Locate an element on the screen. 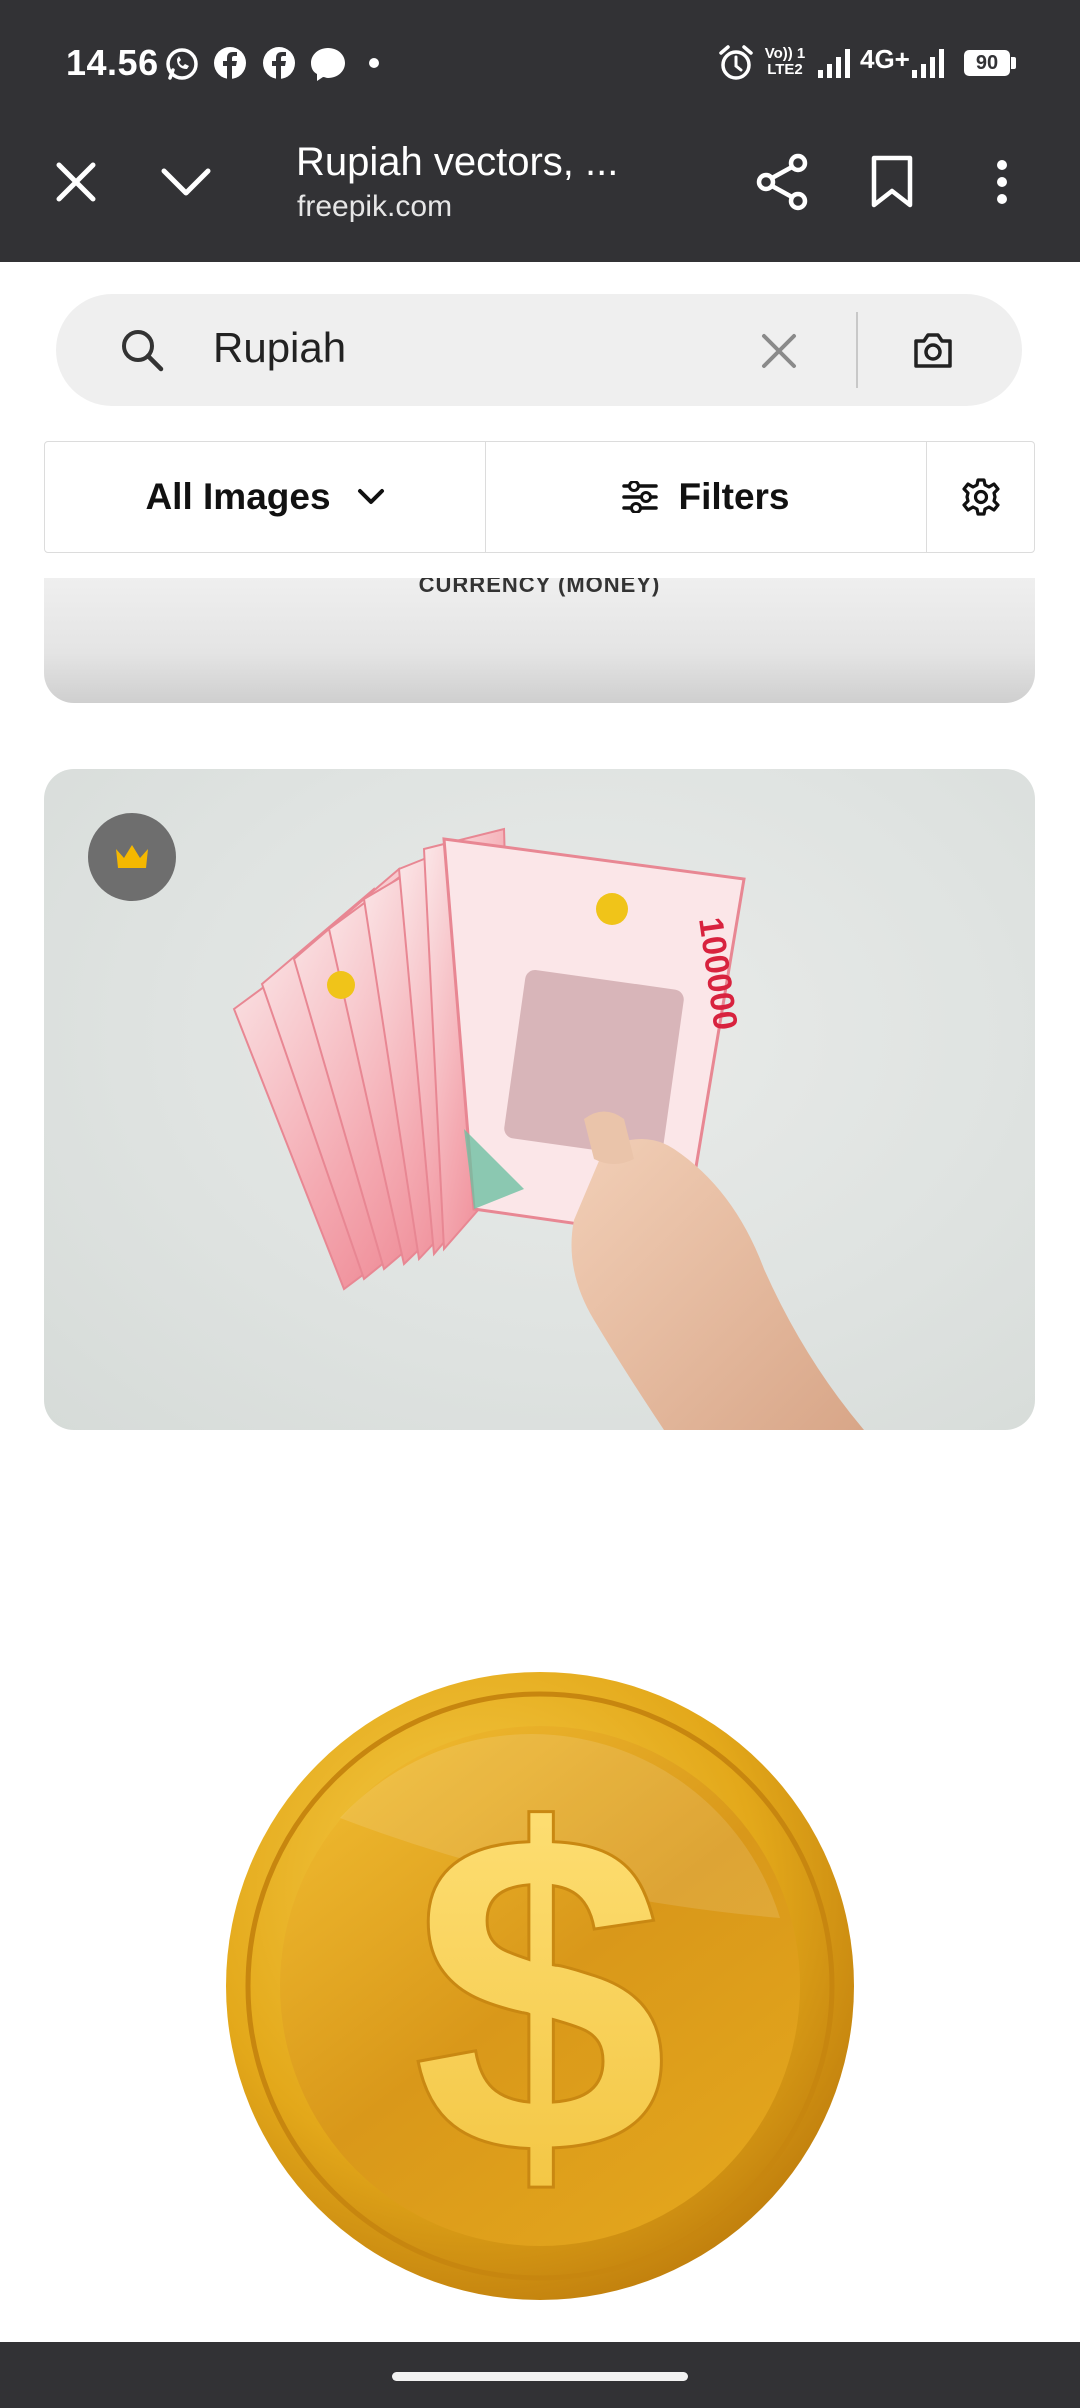  network-type: 4G+ is located at coordinates (885, 59).